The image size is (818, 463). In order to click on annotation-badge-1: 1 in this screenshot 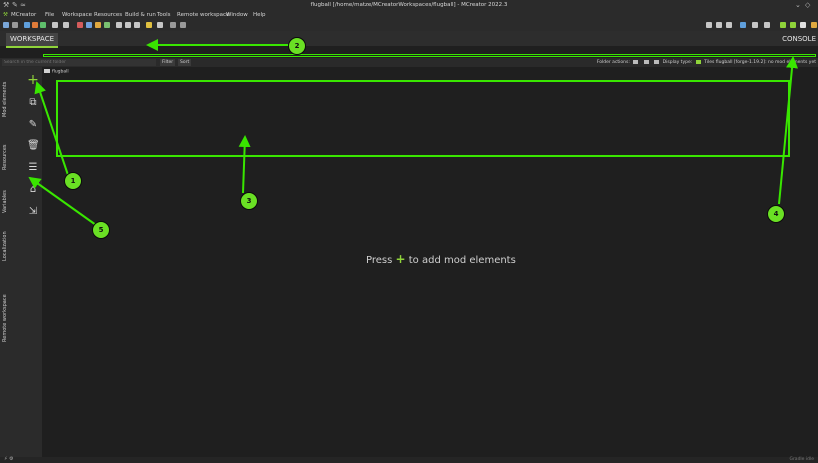, I will do `click(73, 181)`.